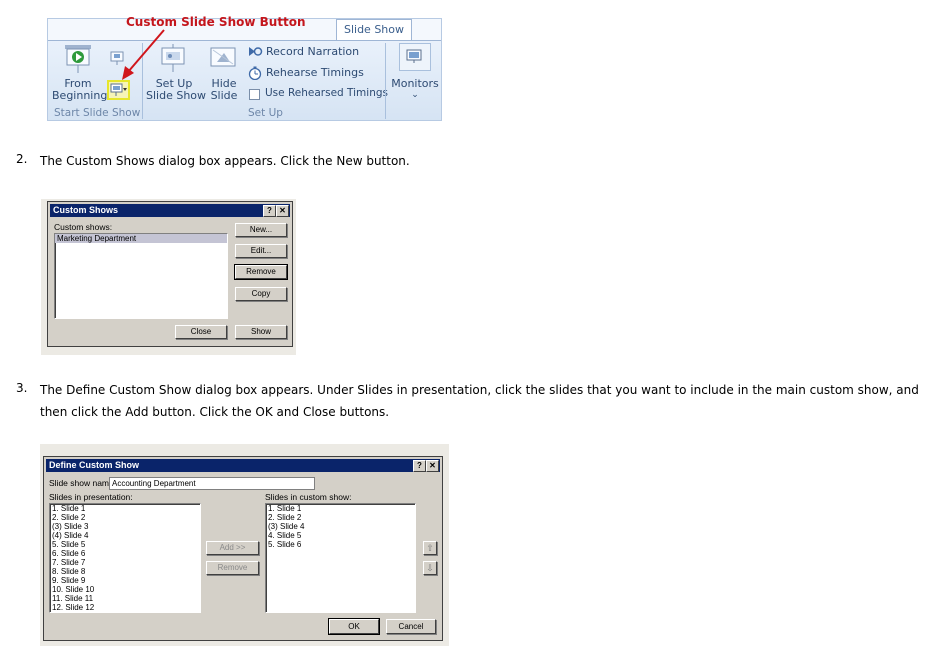 This screenshot has width=939, height=651. What do you see at coordinates (224, 95) in the screenshot?
I see `hide-slide-label-2: Slide` at bounding box center [224, 95].